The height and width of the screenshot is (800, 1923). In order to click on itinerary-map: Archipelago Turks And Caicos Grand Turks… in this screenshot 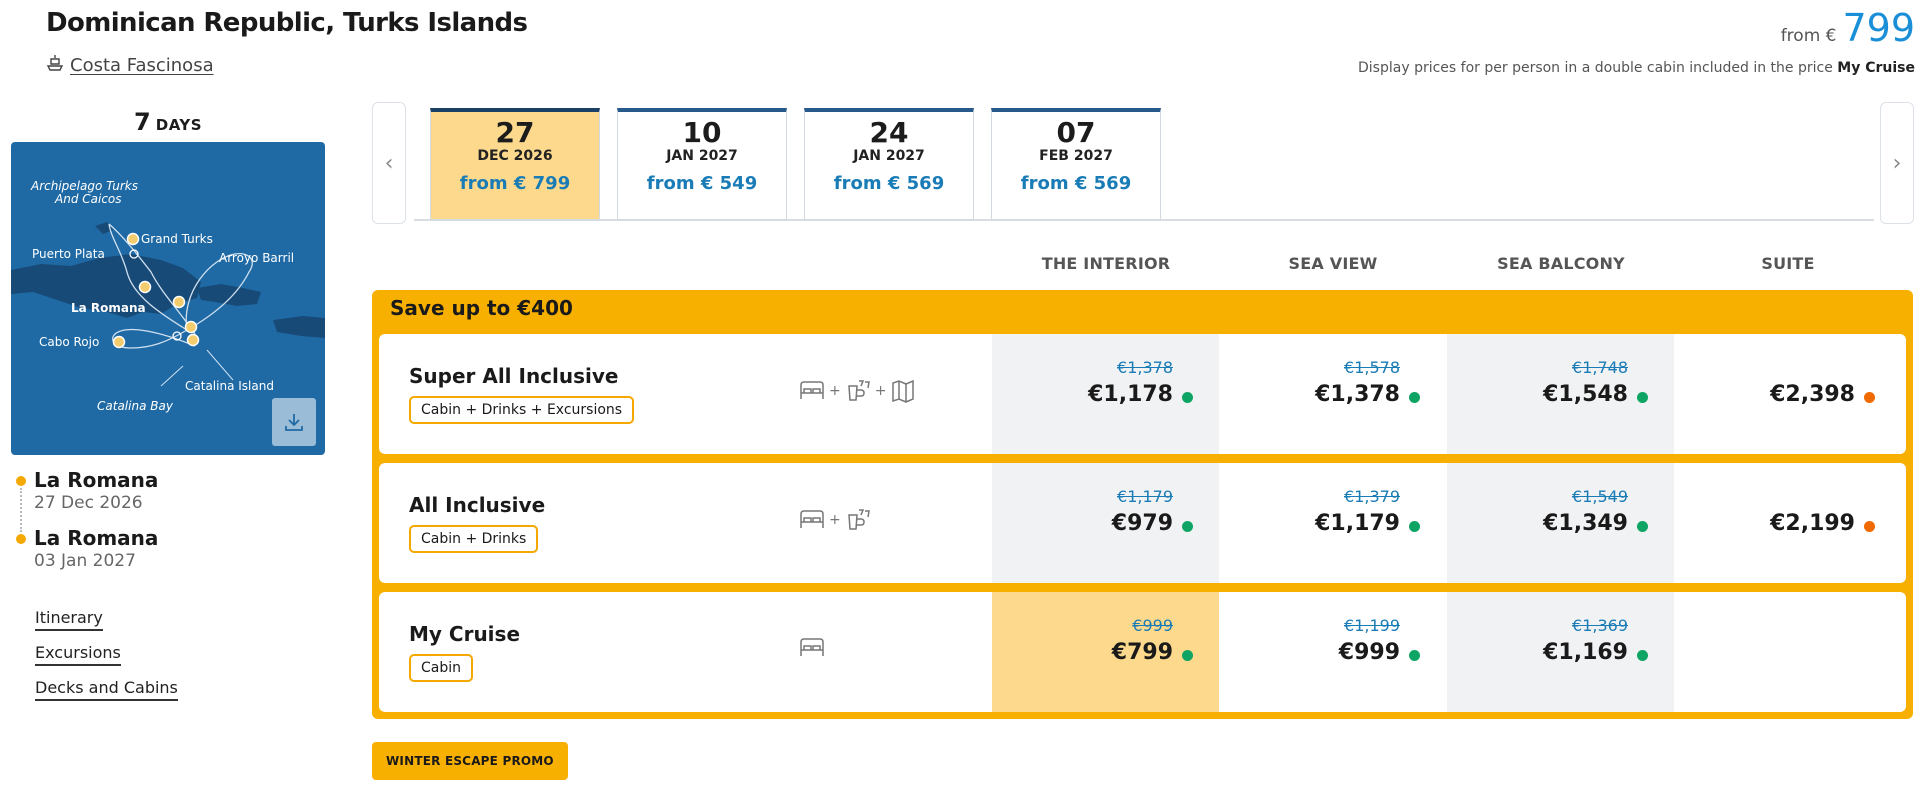, I will do `click(168, 298)`.